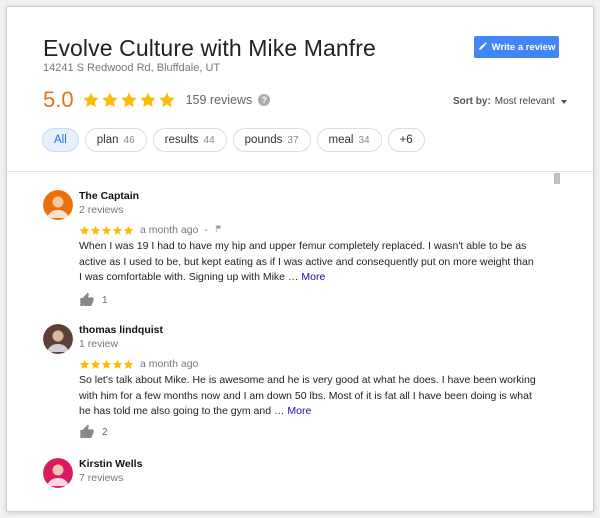 The image size is (600, 518). Describe the element at coordinates (524, 101) in the screenshot. I see `sort-value: Most relevant` at that location.